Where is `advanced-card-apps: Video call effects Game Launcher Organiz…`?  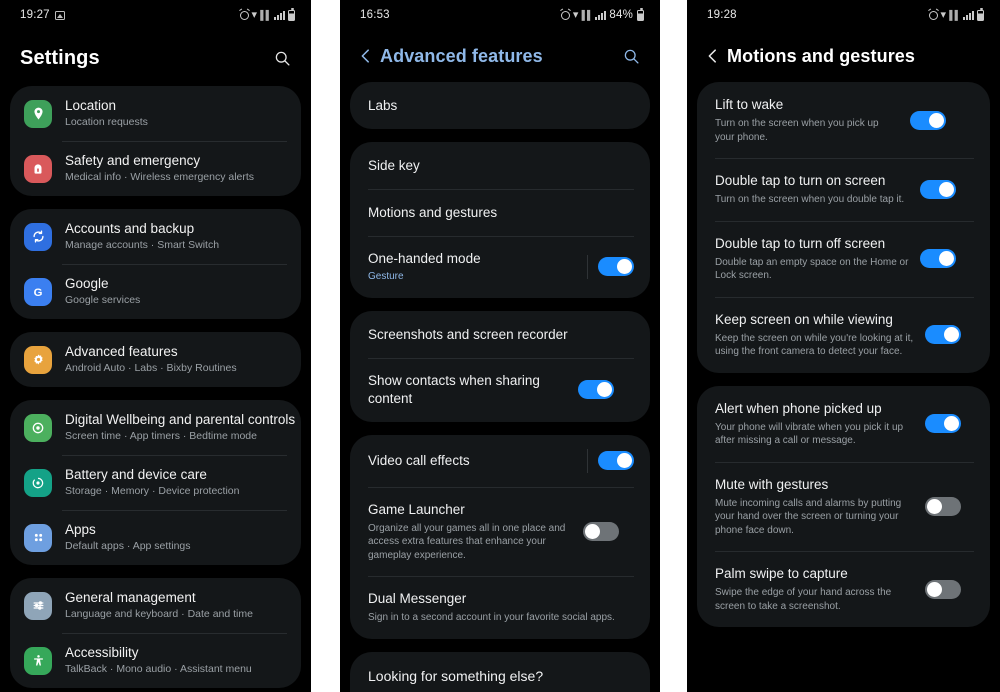 advanced-card-apps: Video call effects Game Launcher Organiz… is located at coordinates (500, 536).